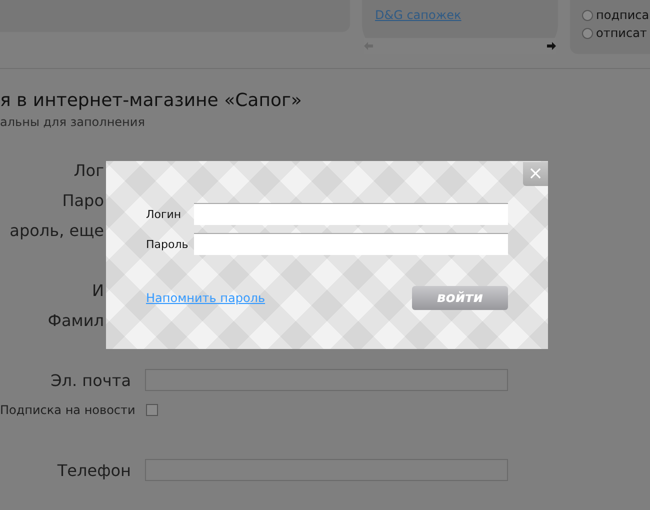 The height and width of the screenshot is (510, 650). What do you see at coordinates (97, 290) in the screenshot?
I see `form-label: И` at bounding box center [97, 290].